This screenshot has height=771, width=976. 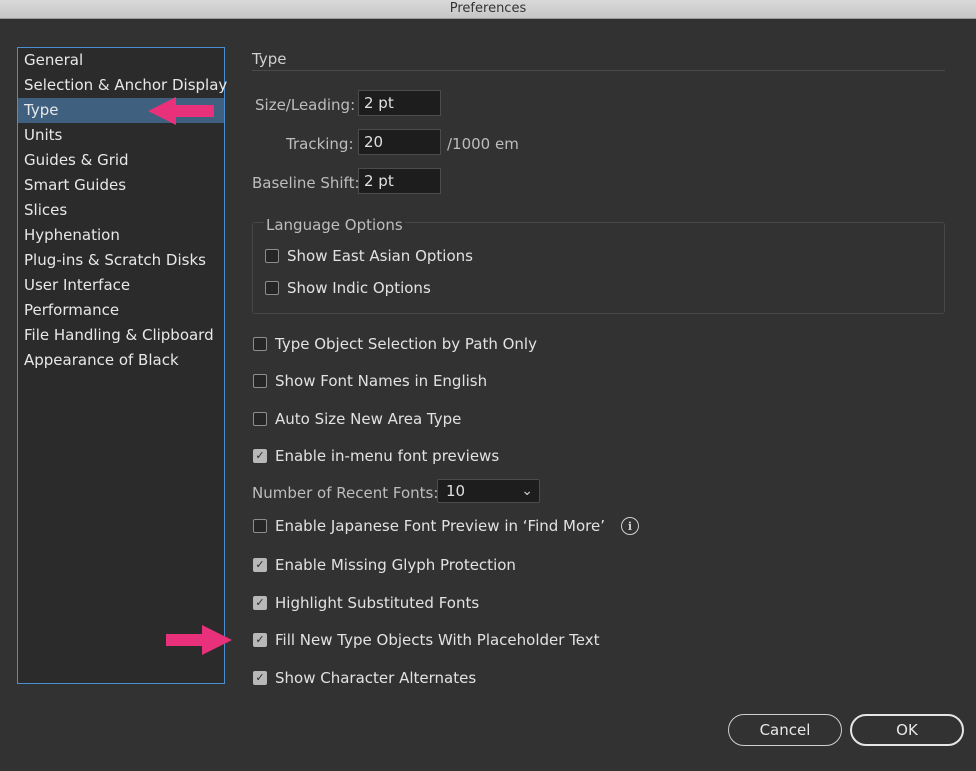 I want to click on sidebar-item-appearance-of-black: Appearance of Black, so click(x=121, y=360).